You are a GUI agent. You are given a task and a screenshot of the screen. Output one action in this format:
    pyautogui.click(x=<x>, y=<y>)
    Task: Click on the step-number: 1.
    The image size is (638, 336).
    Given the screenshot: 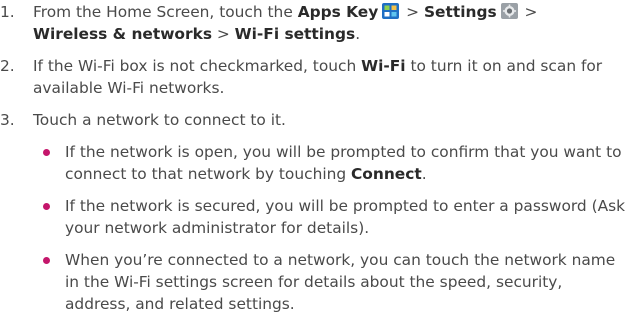 What is the action you would take?
    pyautogui.click(x=7, y=12)
    